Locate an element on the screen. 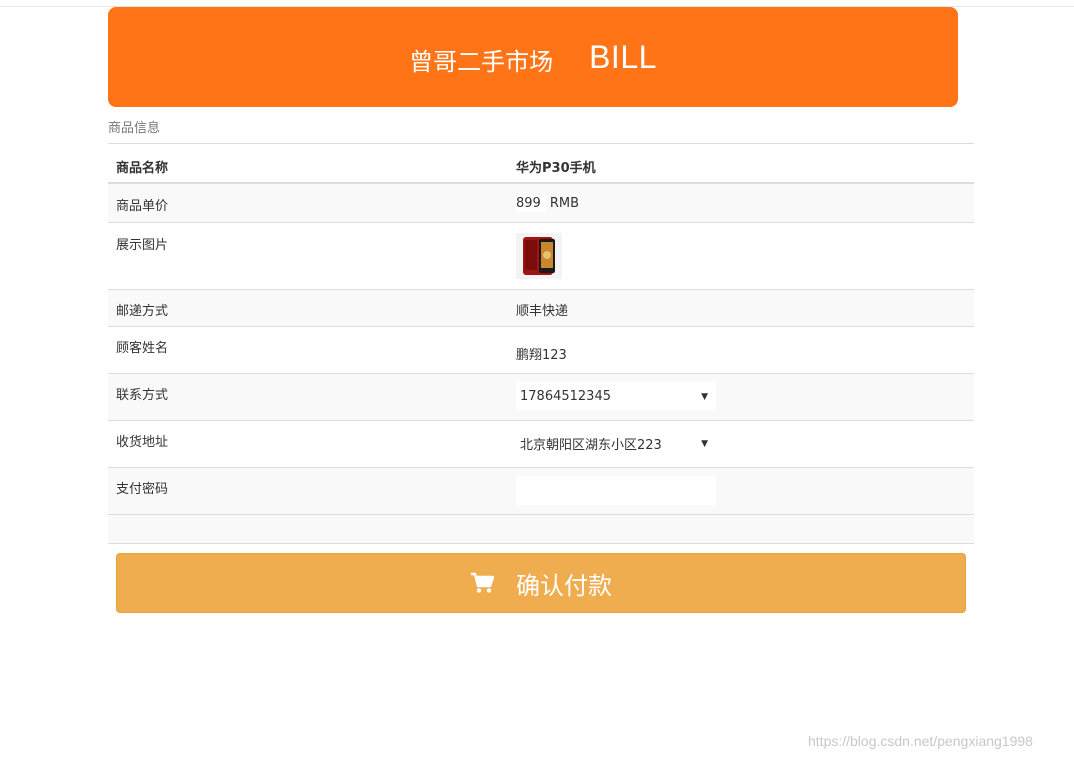 Image resolution: width=1074 pixels, height=759 pixels. confirm-payment-button: 确认付款 is located at coordinates (541, 583).